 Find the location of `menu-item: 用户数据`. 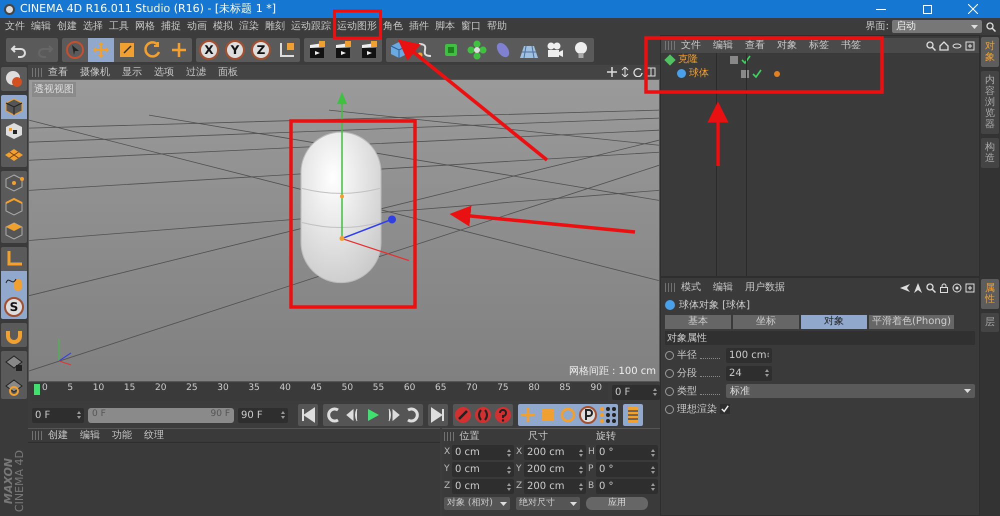

menu-item: 用户数据 is located at coordinates (765, 287).